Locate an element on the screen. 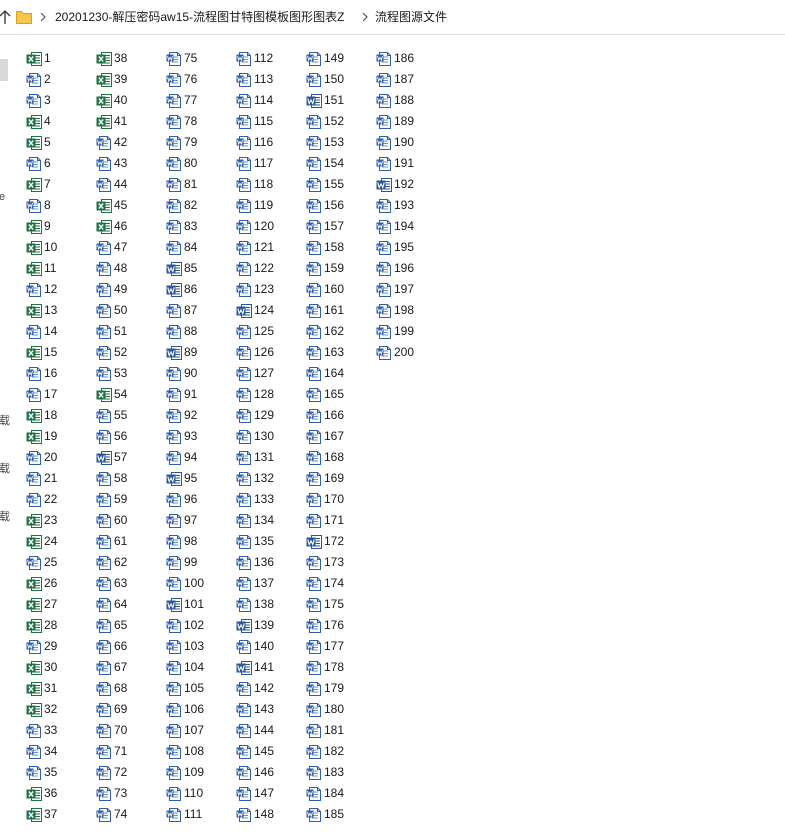  file-item: 77 is located at coordinates (199, 100).